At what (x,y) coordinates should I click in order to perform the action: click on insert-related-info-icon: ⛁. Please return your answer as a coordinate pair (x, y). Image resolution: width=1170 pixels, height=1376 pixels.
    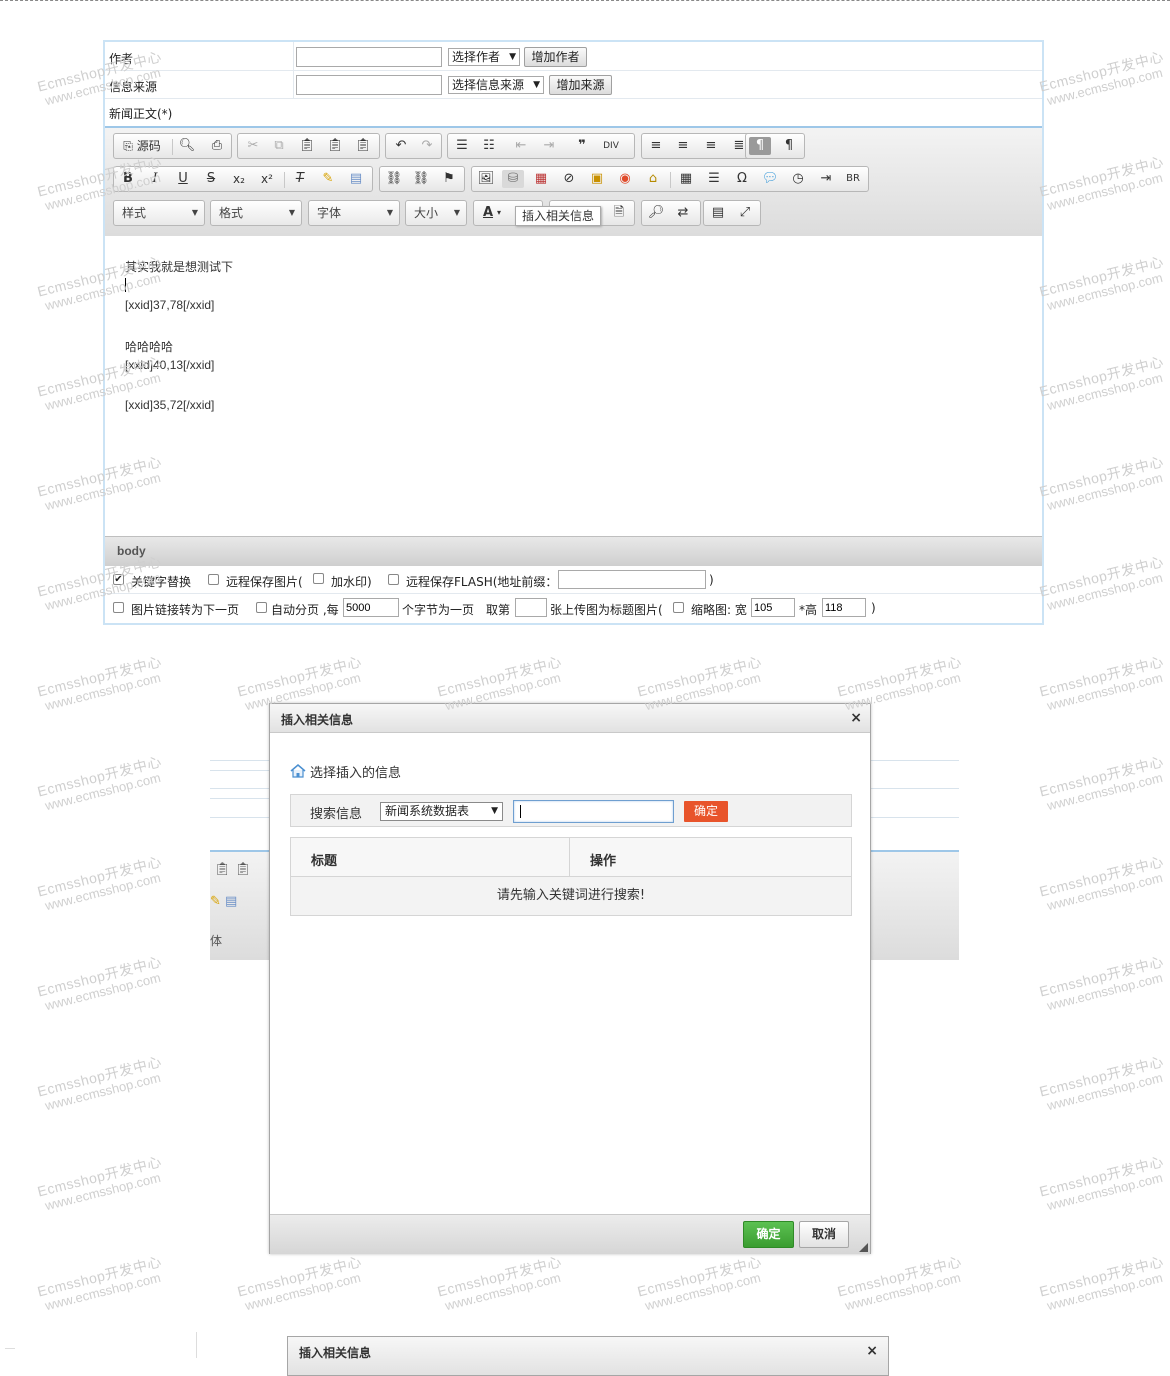
    Looking at the image, I should click on (513, 179).